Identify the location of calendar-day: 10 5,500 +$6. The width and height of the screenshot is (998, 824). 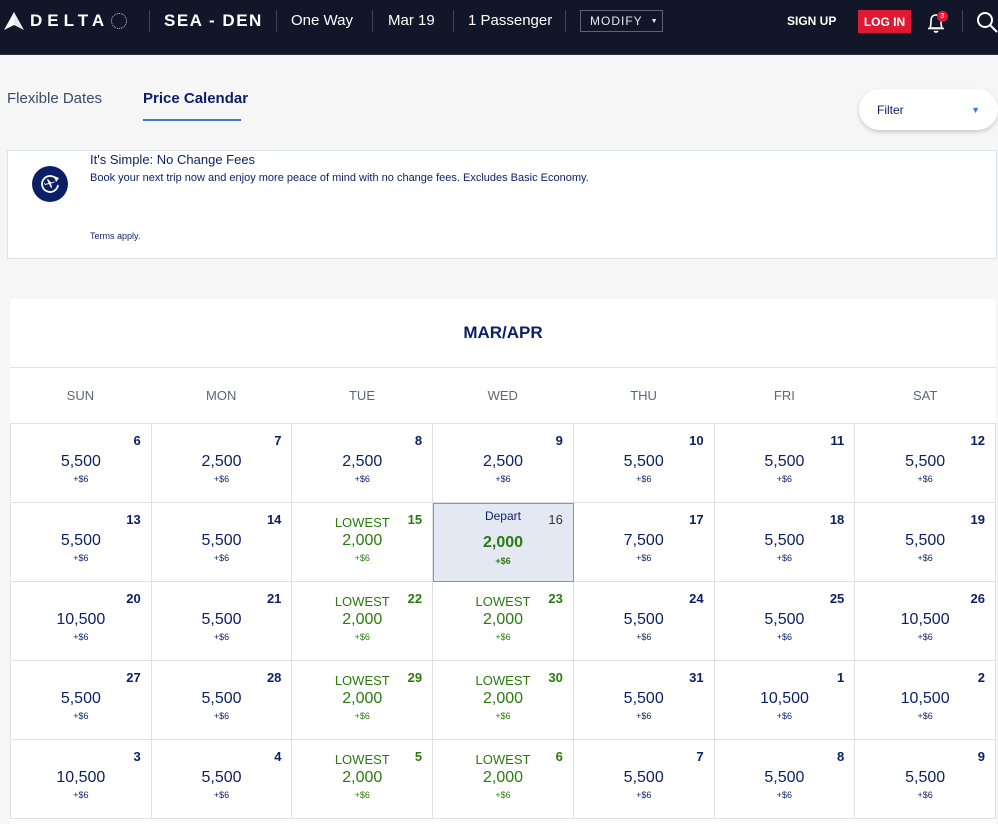
(644, 463).